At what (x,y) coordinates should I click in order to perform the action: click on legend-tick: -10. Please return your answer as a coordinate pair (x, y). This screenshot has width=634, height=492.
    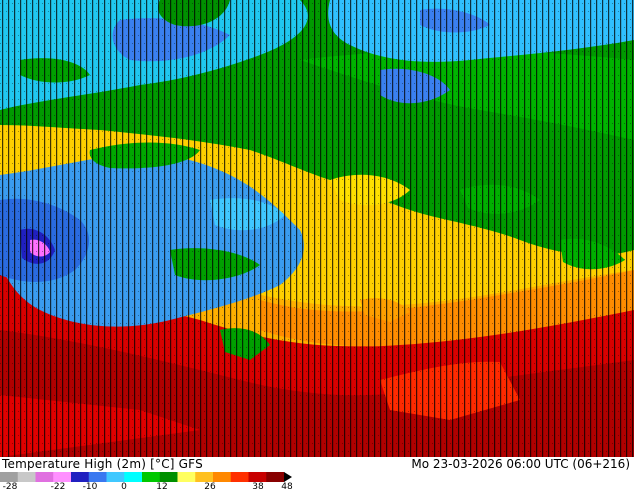
    Looking at the image, I should click on (90, 487).